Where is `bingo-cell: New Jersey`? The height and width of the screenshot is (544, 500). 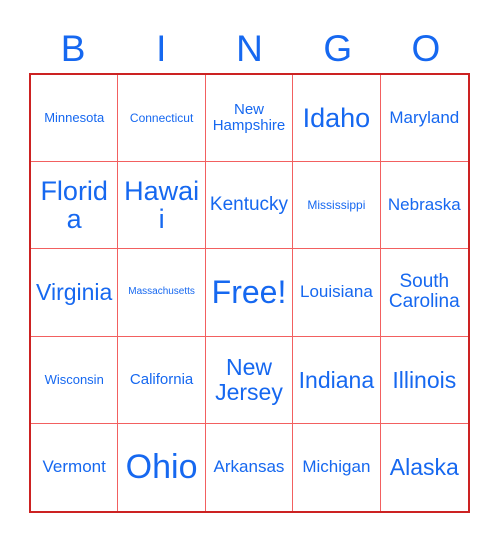
bingo-cell: New Jersey is located at coordinates (249, 380).